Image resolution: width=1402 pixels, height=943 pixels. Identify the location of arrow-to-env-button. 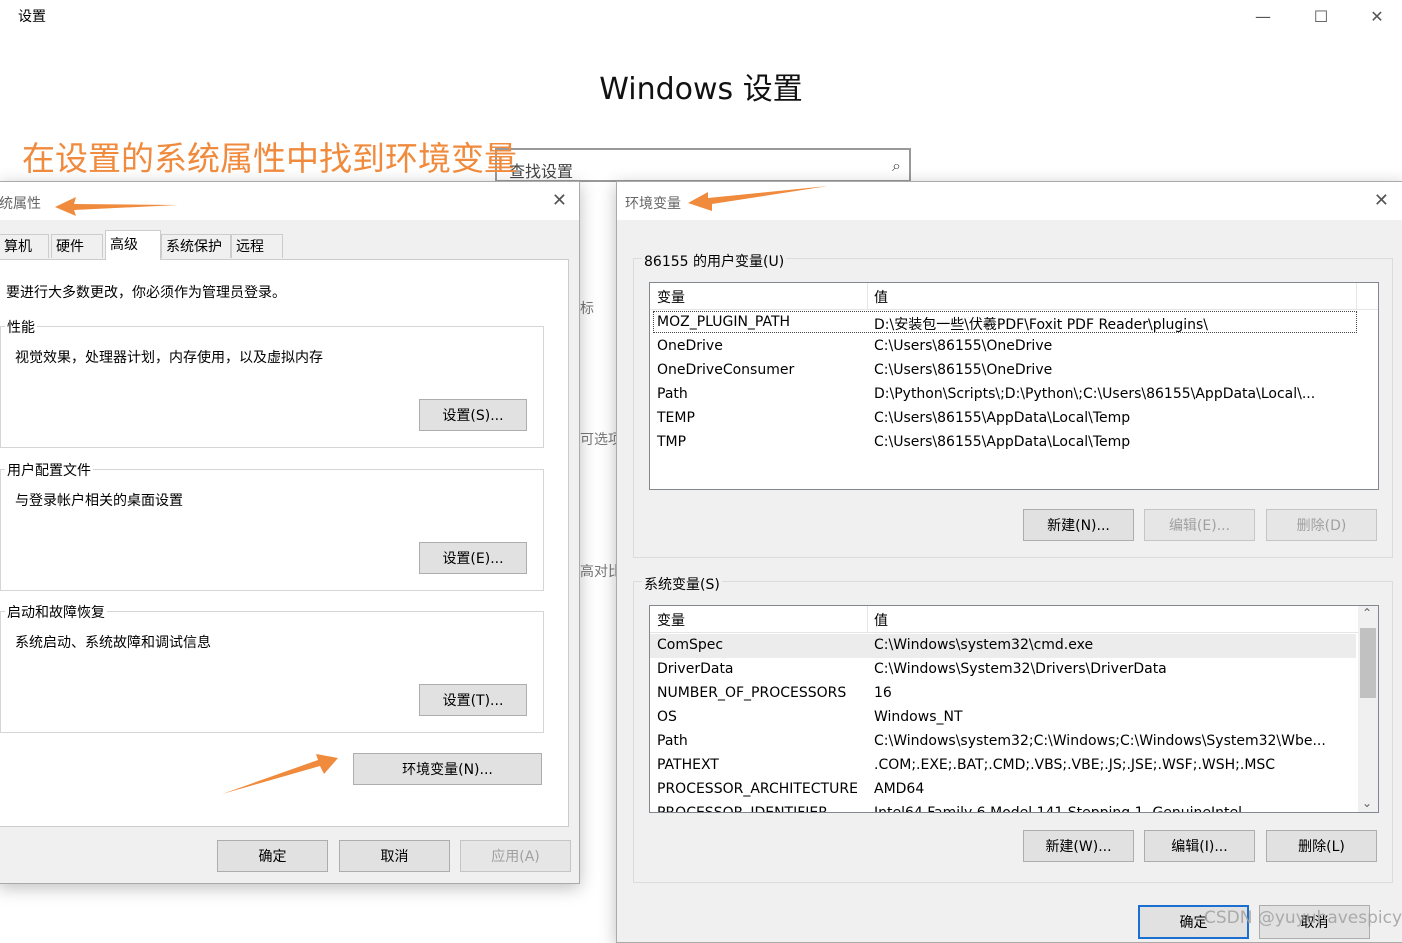
(280, 774).